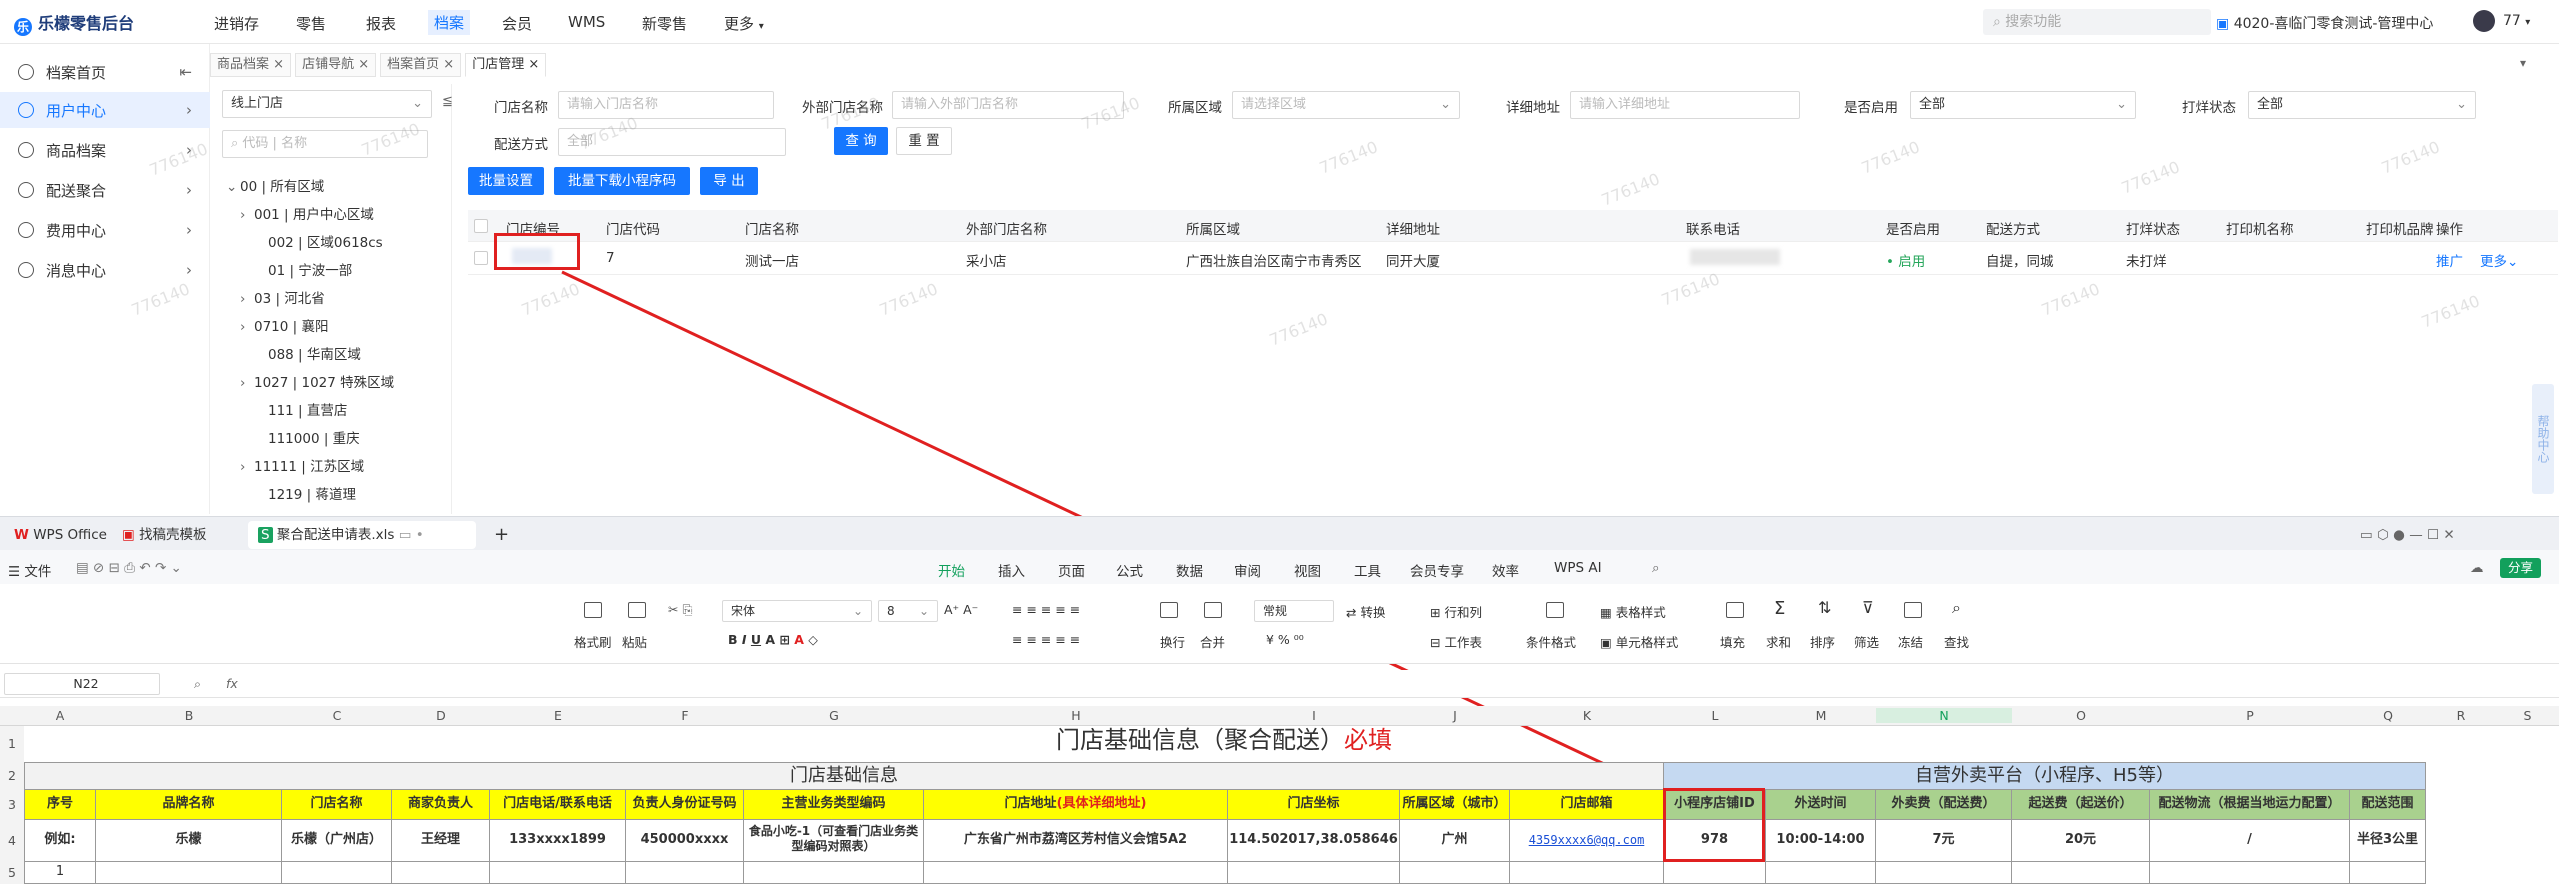 This screenshot has height=884, width=2559. Describe the element at coordinates (1633, 611) in the screenshot. I see `table-style-button: ▦ 表格样式` at that location.